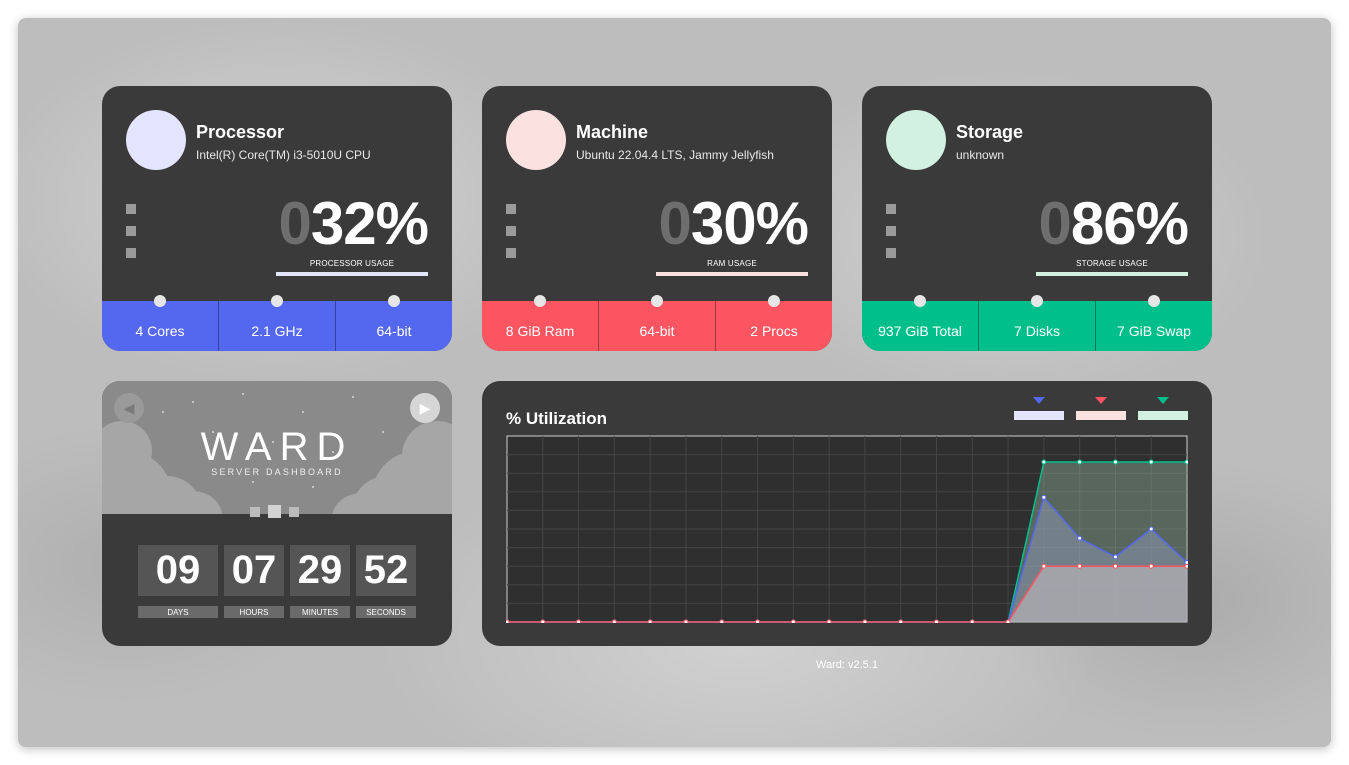  What do you see at coordinates (1112, 263) in the screenshot?
I see `usage-label: STORAGE USAGE` at bounding box center [1112, 263].